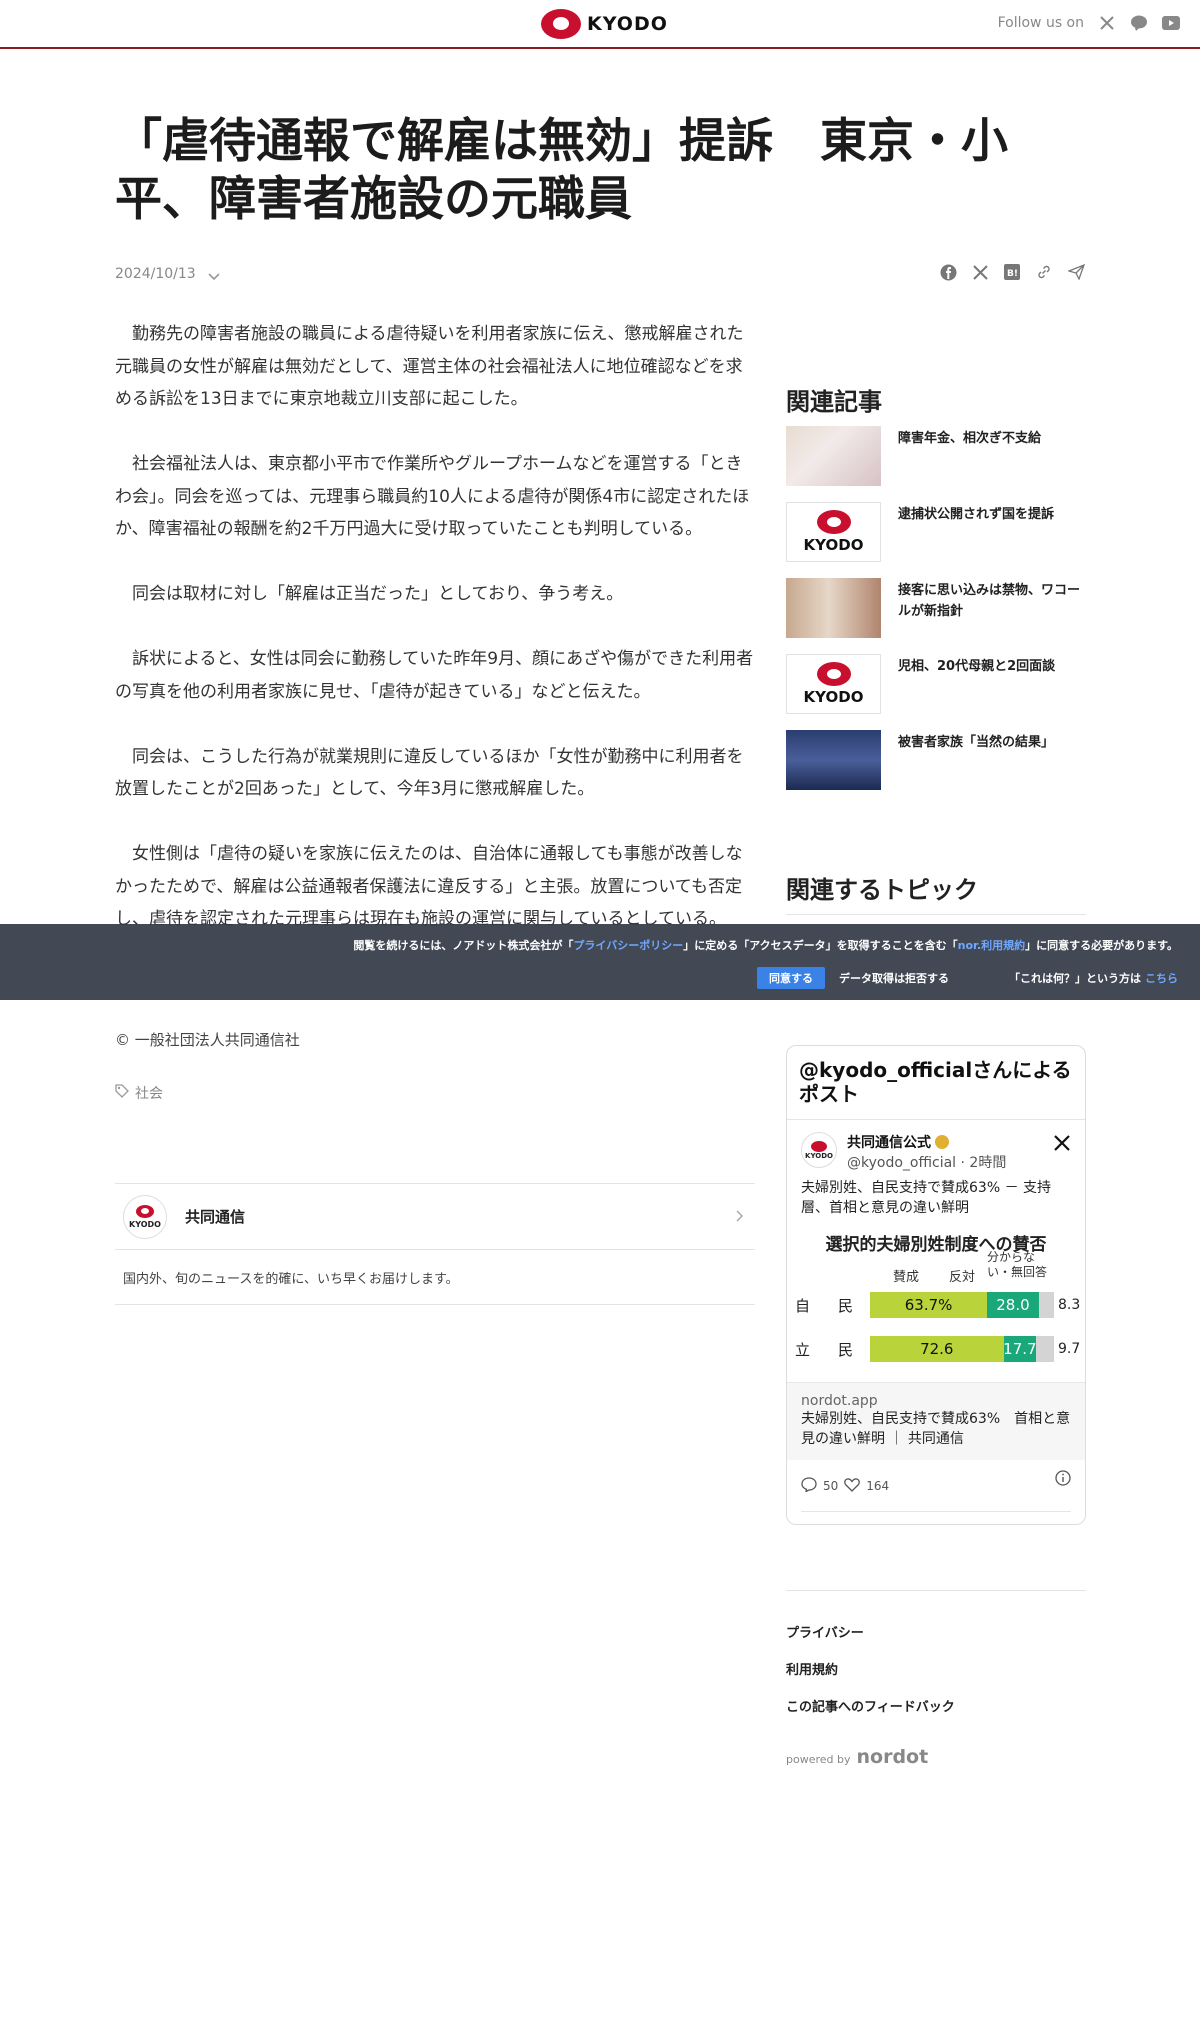  I want to click on thumbnail-logo-text: KYODO, so click(833, 697).